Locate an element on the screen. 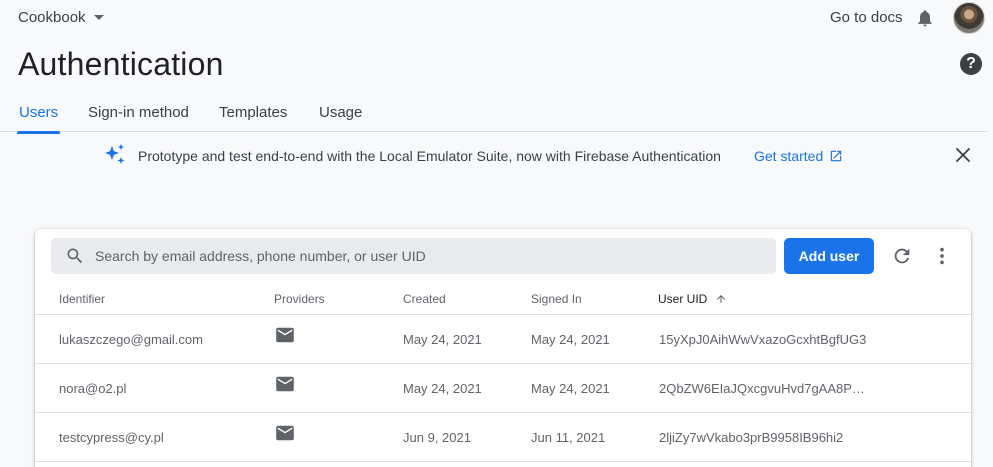 Image resolution: width=993 pixels, height=467 pixels. column-created: Created is located at coordinates (424, 299).